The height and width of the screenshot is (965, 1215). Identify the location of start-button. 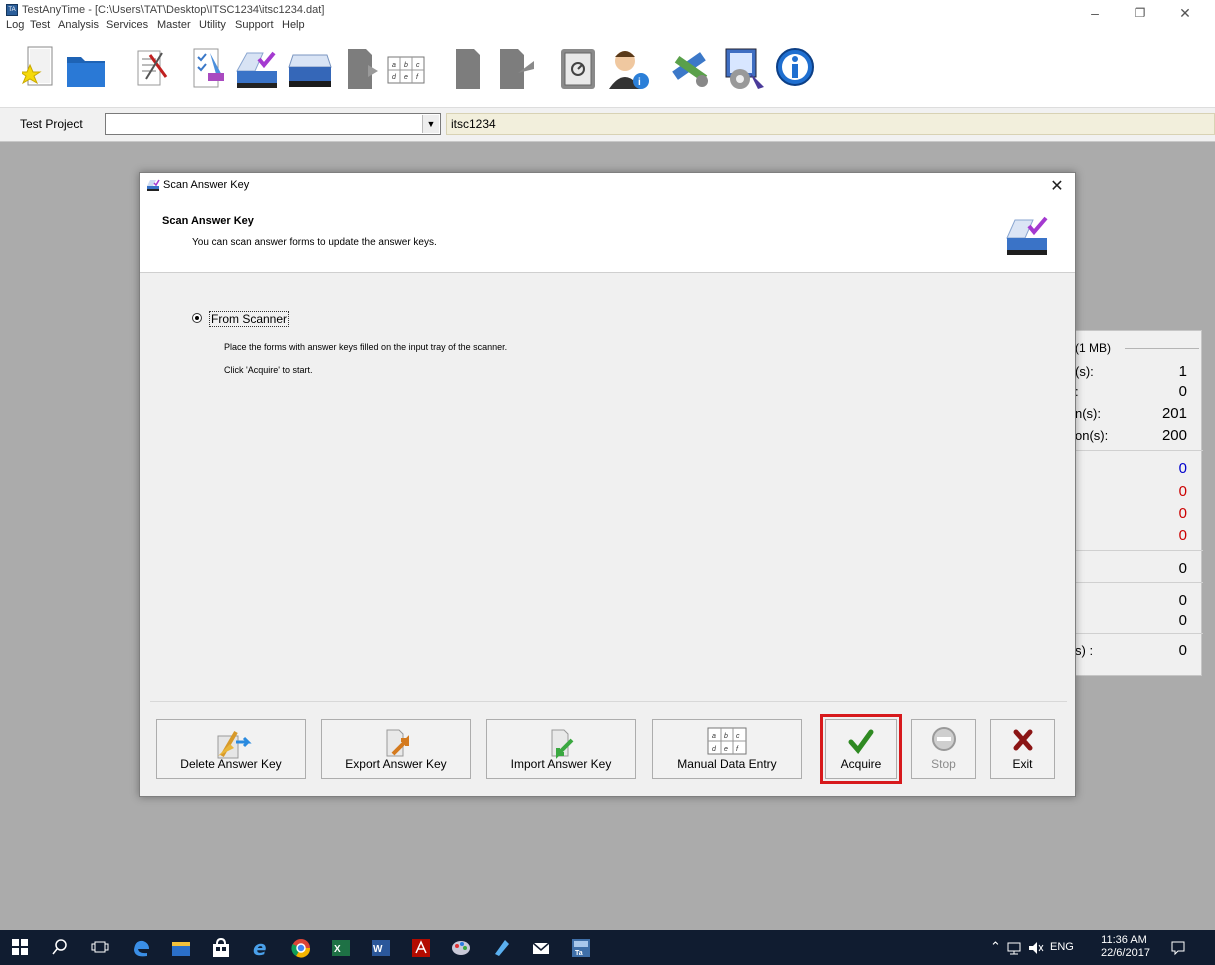
(20, 947).